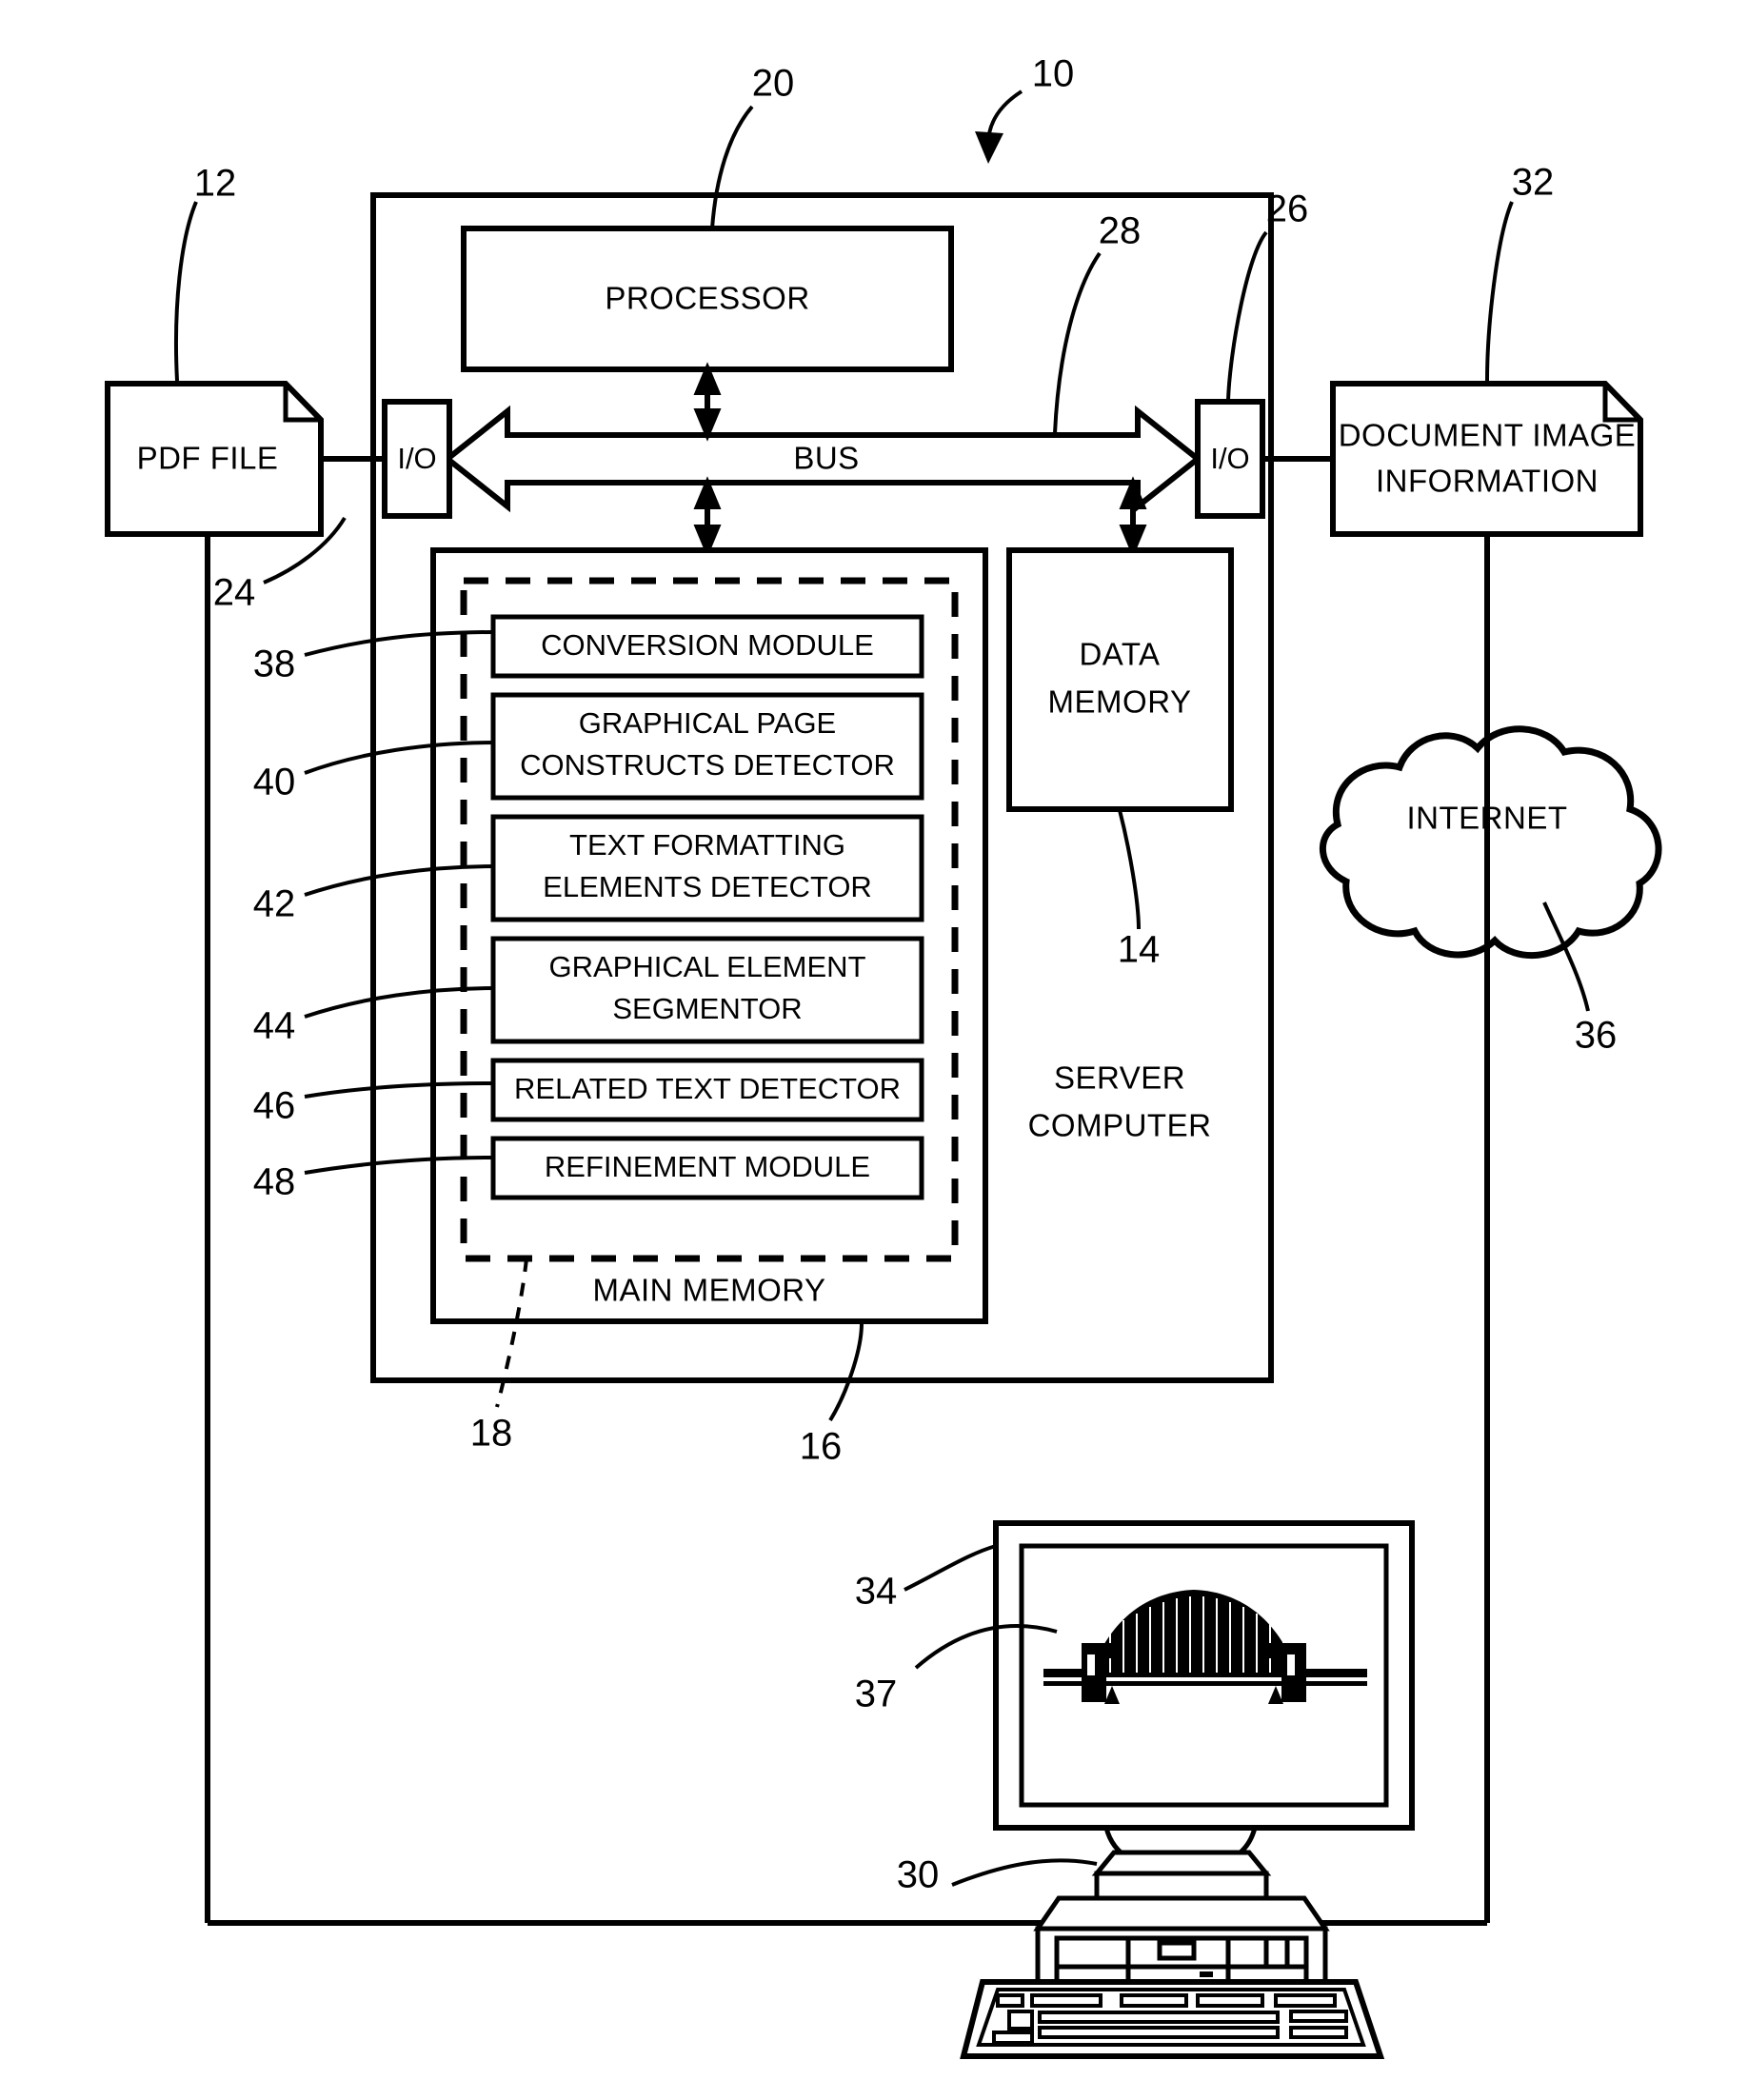 This screenshot has width=1748, height=2100. What do you see at coordinates (1181, 1914) in the screenshot?
I see `tower-body-top` at bounding box center [1181, 1914].